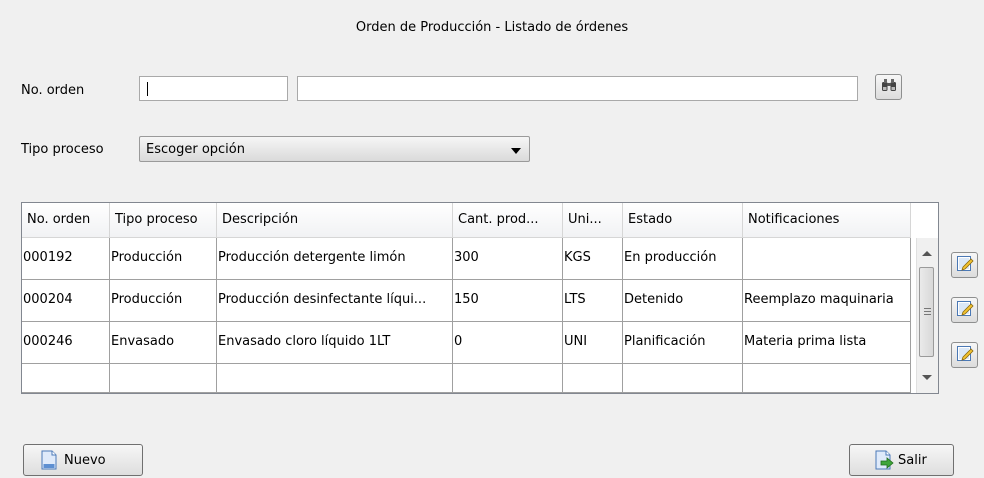 The height and width of the screenshot is (478, 984). What do you see at coordinates (683, 301) in the screenshot?
I see `cell-status: Detenido` at bounding box center [683, 301].